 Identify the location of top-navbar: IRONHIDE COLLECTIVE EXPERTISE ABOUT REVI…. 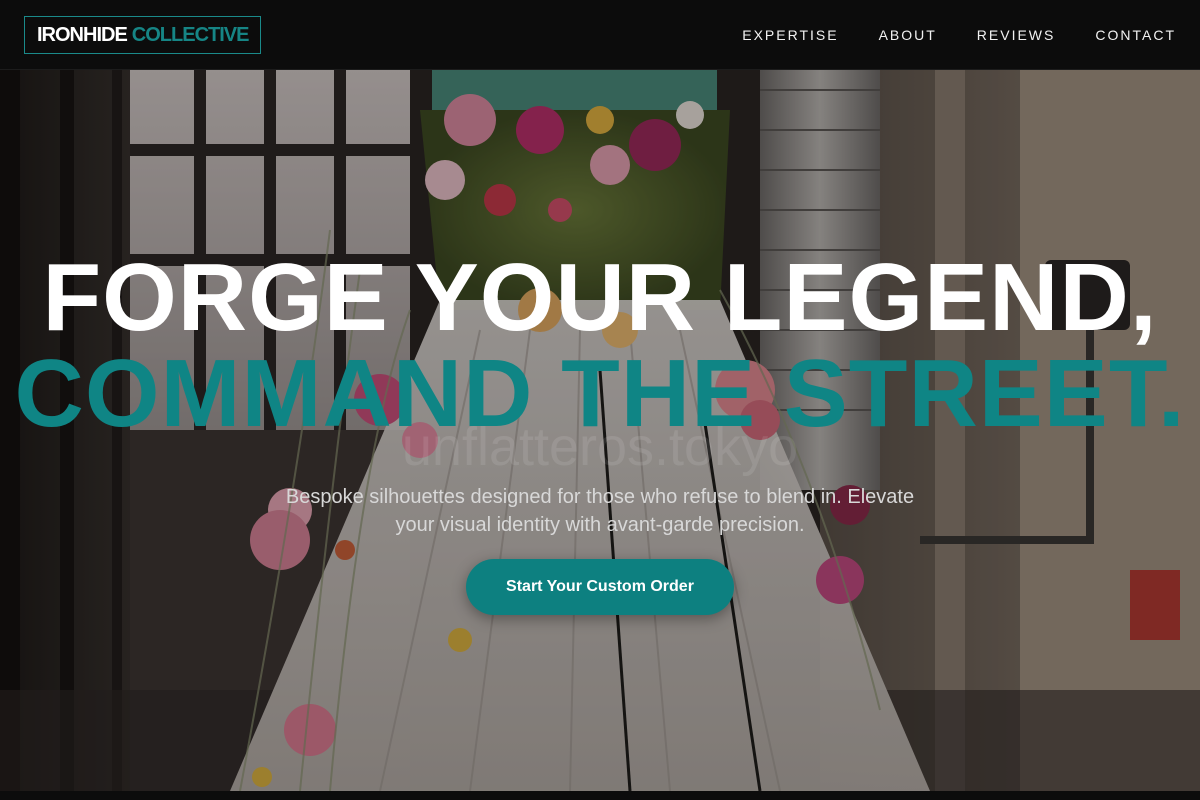
(600, 35).